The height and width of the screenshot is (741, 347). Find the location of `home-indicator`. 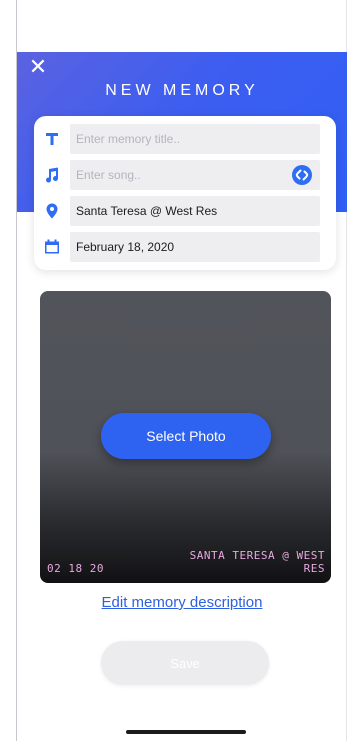

home-indicator is located at coordinates (186, 732).